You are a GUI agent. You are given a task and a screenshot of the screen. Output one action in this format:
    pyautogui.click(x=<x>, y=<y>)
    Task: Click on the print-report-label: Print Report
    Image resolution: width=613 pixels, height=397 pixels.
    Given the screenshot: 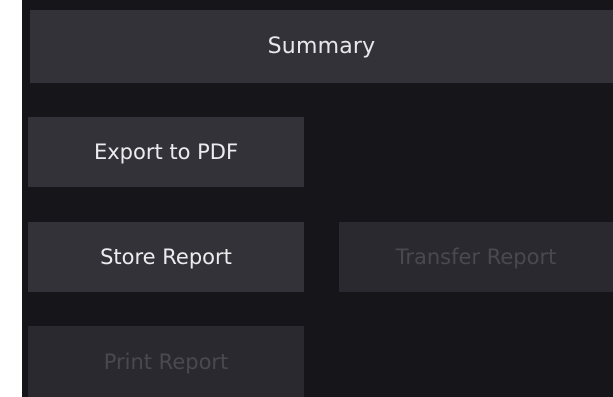 What is the action you would take?
    pyautogui.click(x=166, y=361)
    